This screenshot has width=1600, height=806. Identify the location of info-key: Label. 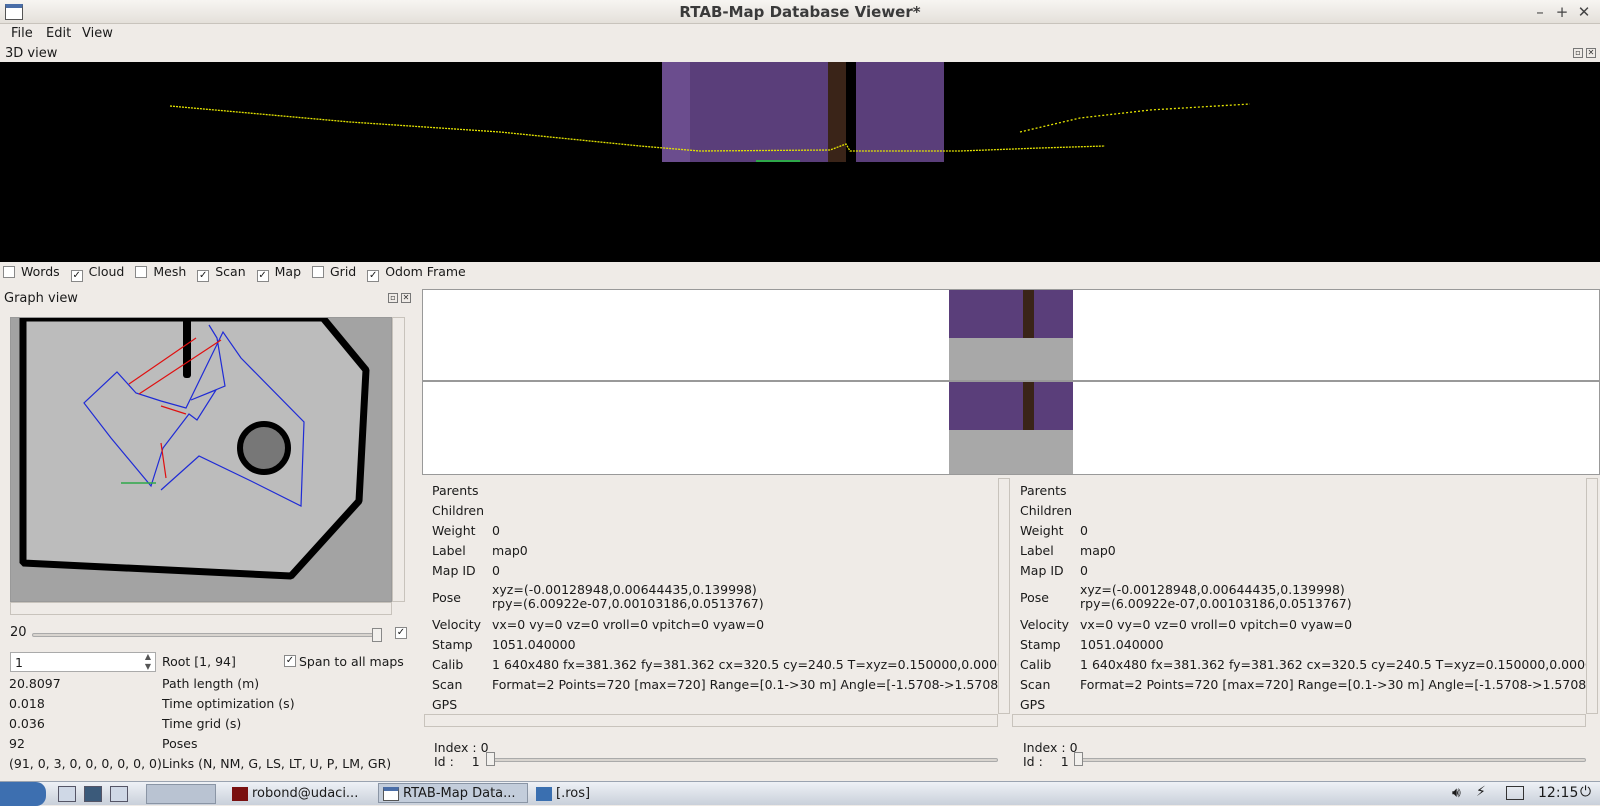
(449, 550).